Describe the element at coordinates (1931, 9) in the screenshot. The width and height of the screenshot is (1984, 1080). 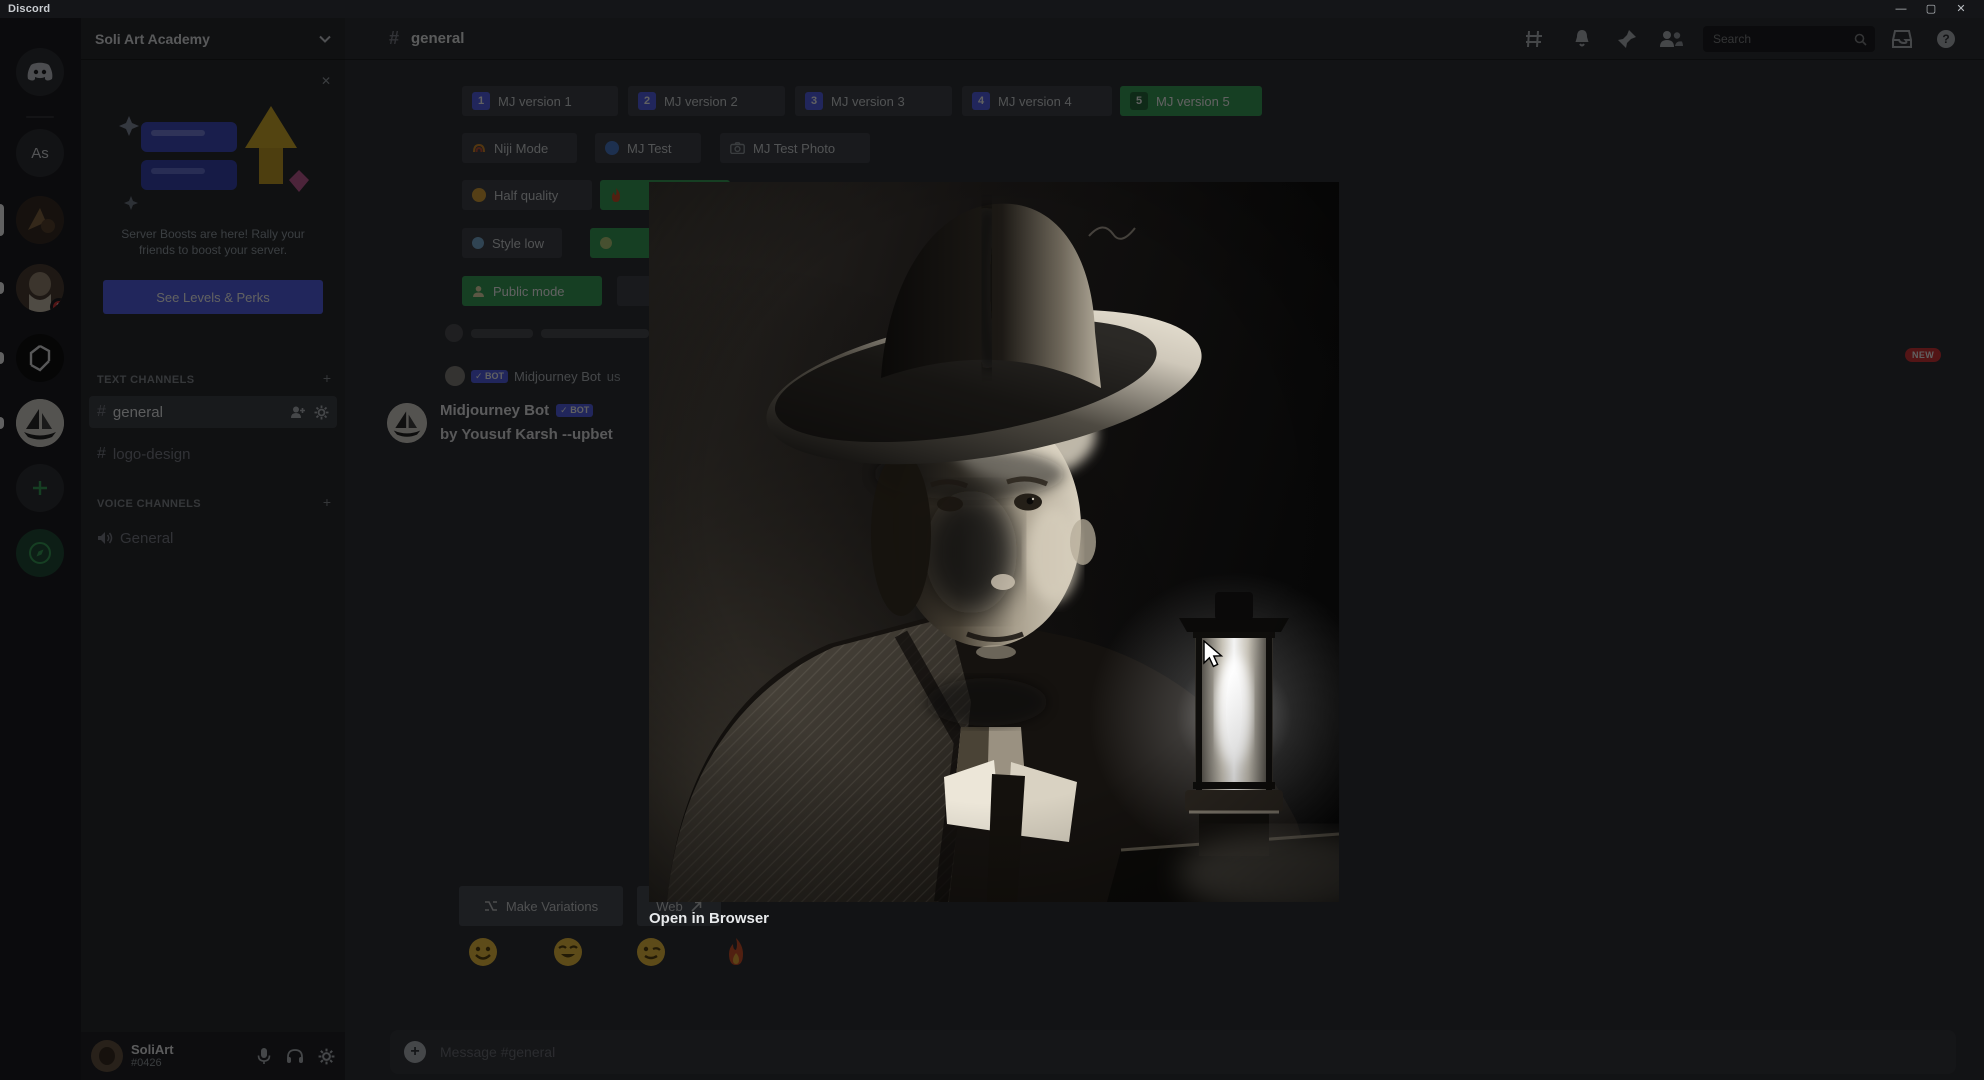
I see `maximize-button: ▢` at that location.